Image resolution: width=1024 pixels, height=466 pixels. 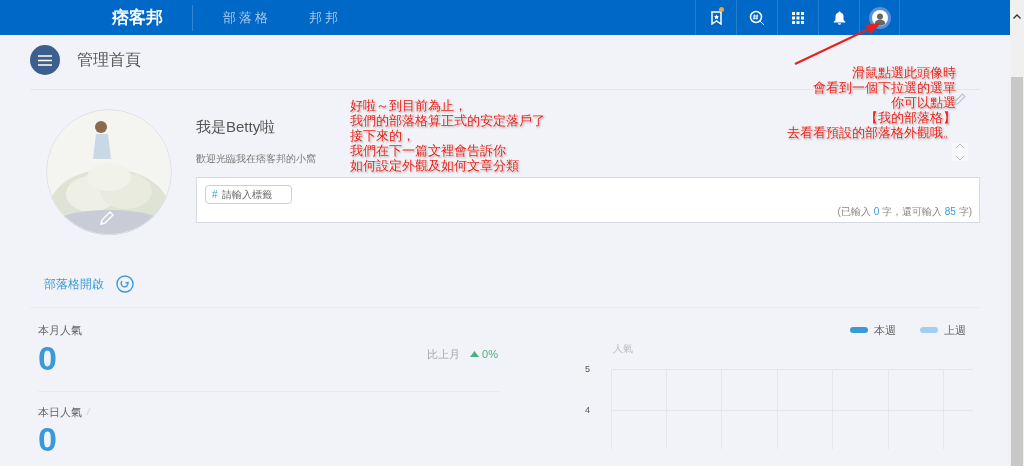 I want to click on nav-tab: 邦邦, so click(x=325, y=17).